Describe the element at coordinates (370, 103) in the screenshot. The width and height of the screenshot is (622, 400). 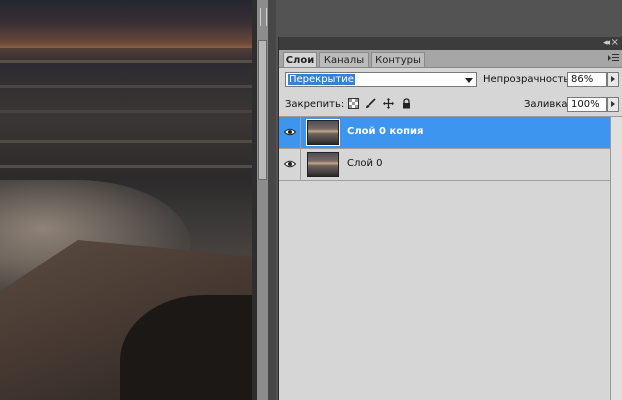
I see `lock-brush-icon` at that location.